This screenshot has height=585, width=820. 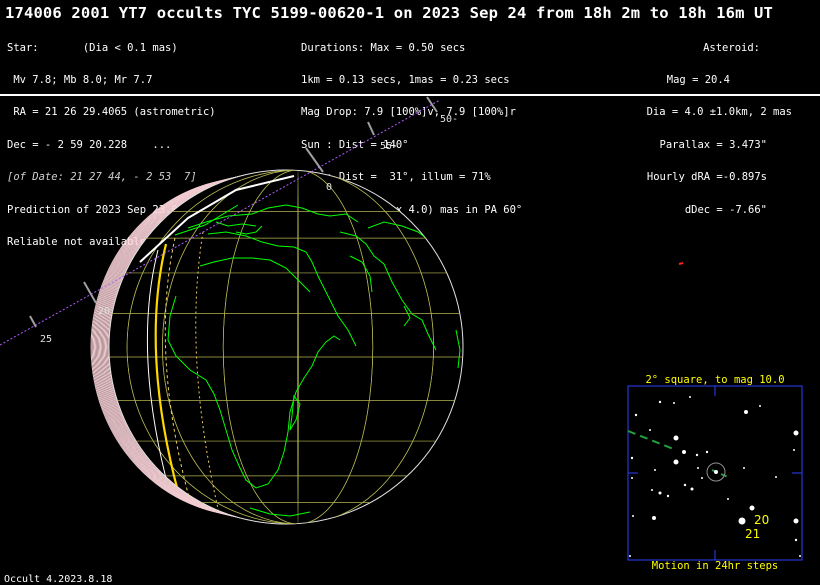 What do you see at coordinates (681, 263) in the screenshot?
I see `red-marker` at bounding box center [681, 263].